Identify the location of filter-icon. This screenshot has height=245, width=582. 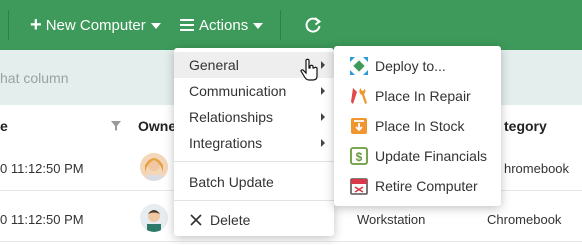
(116, 126).